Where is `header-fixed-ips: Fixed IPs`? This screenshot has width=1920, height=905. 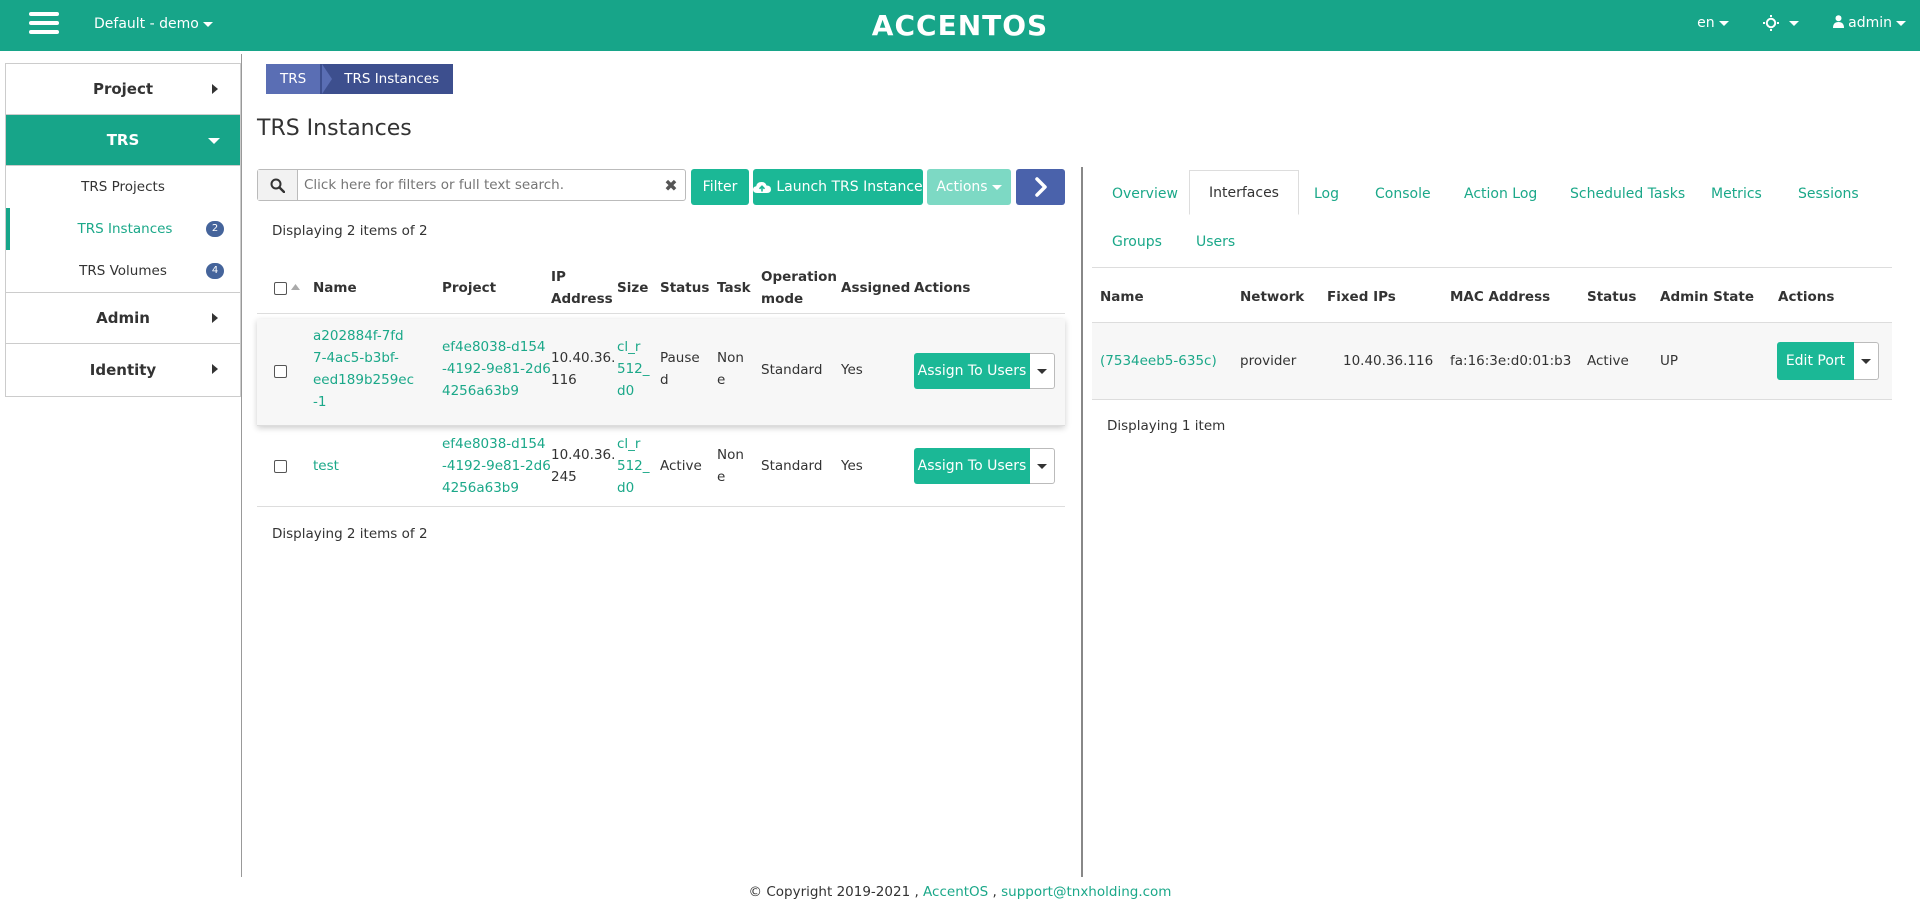 header-fixed-ips: Fixed IPs is located at coordinates (1361, 297).